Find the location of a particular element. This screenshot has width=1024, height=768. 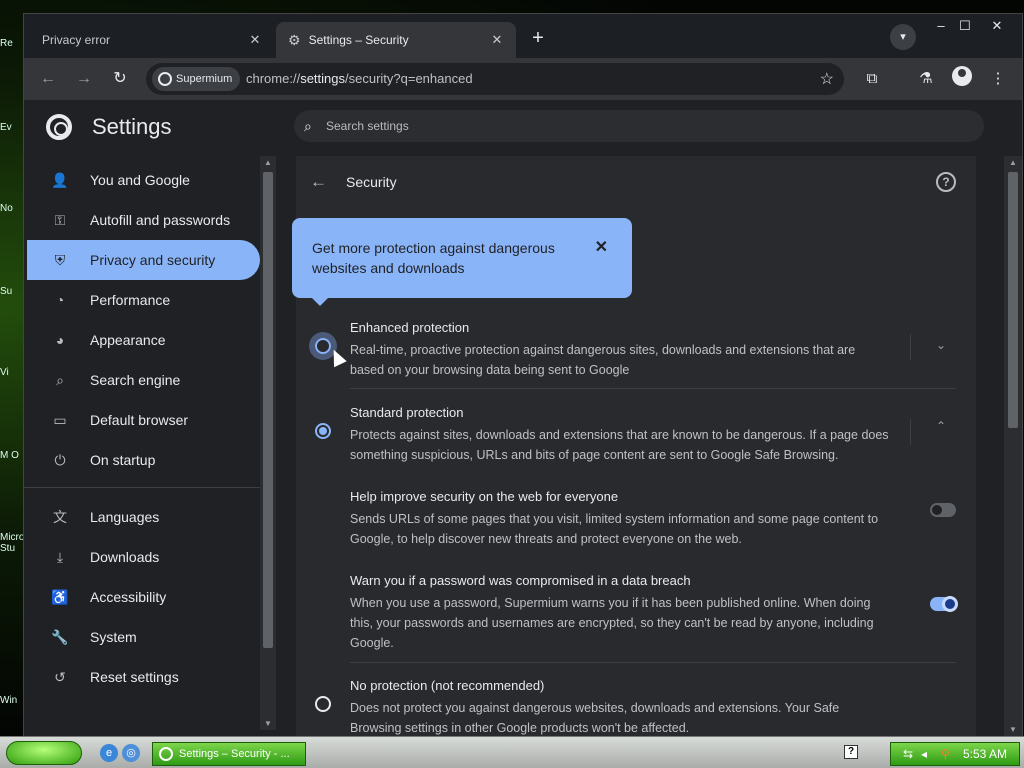

supermium-logo-icon is located at coordinates (165, 79).